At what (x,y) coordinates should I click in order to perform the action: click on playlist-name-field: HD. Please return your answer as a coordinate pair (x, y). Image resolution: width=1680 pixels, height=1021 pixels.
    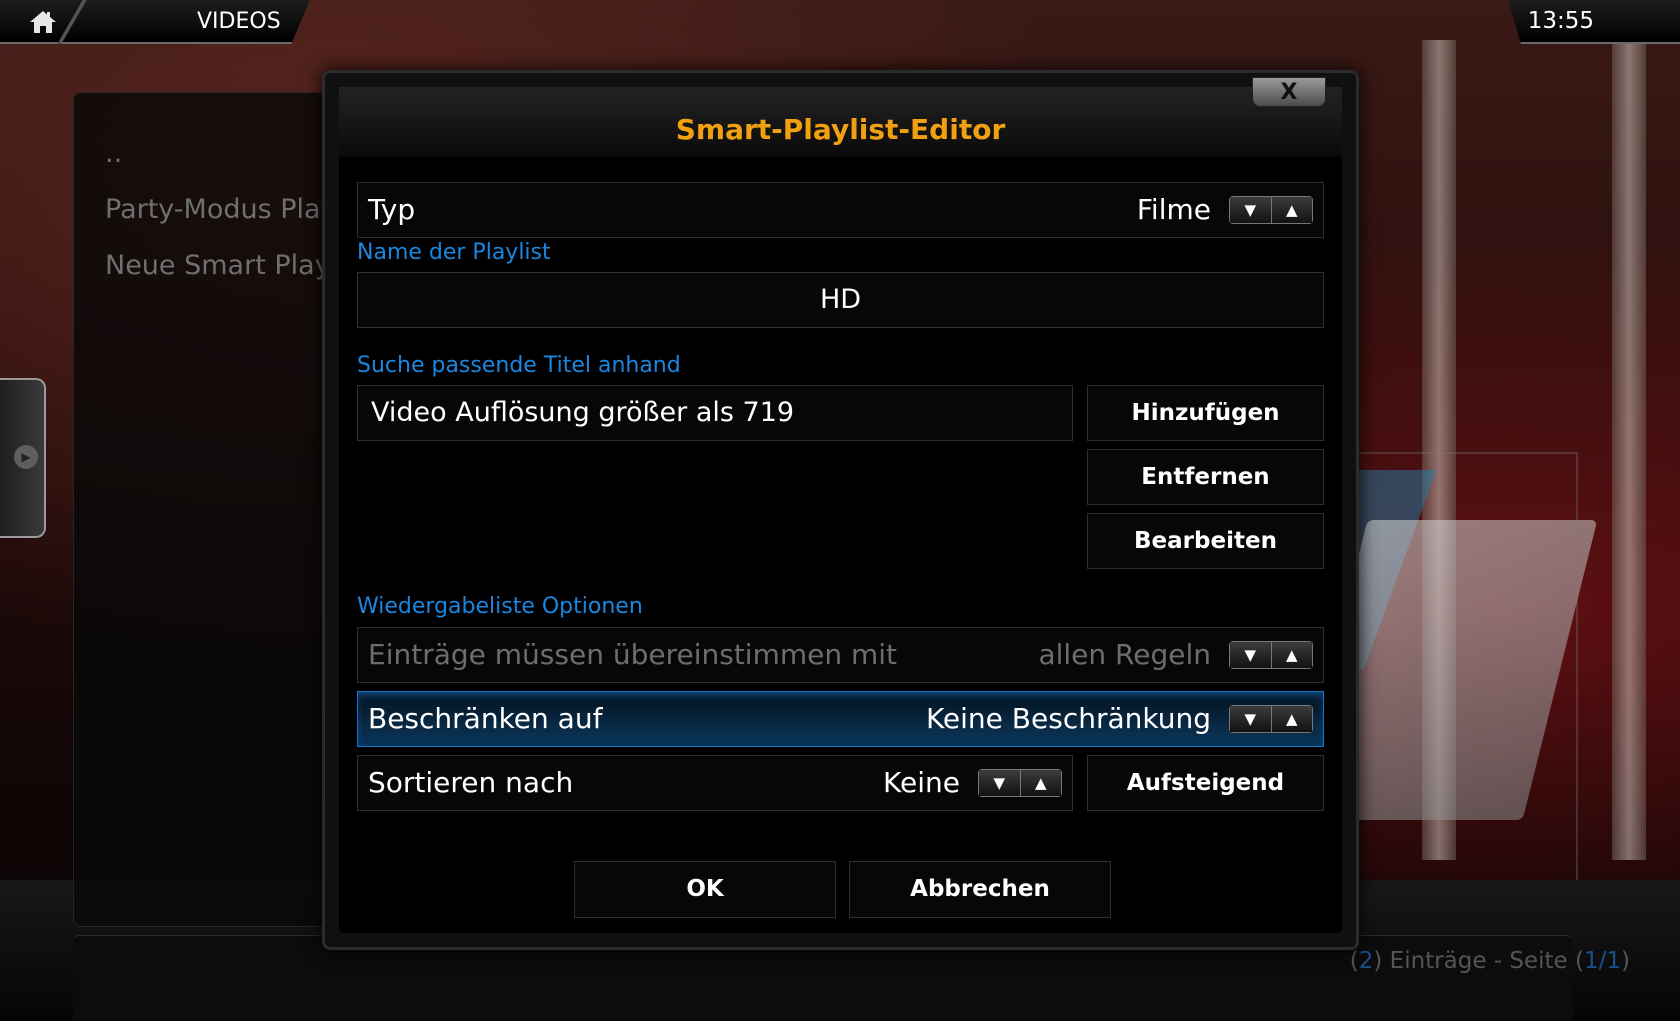
    Looking at the image, I should click on (840, 300).